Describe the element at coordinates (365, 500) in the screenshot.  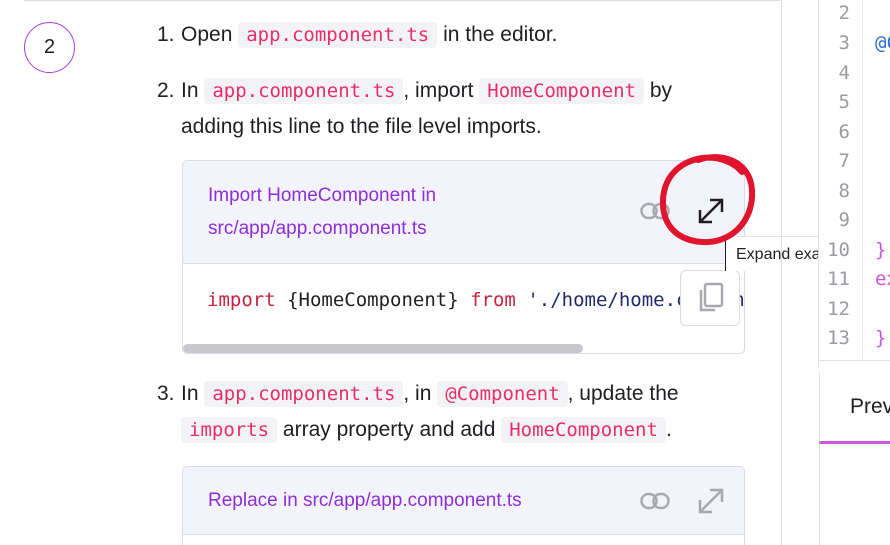
I see `code-example-title: Replace in src/app/app.component.ts` at that location.